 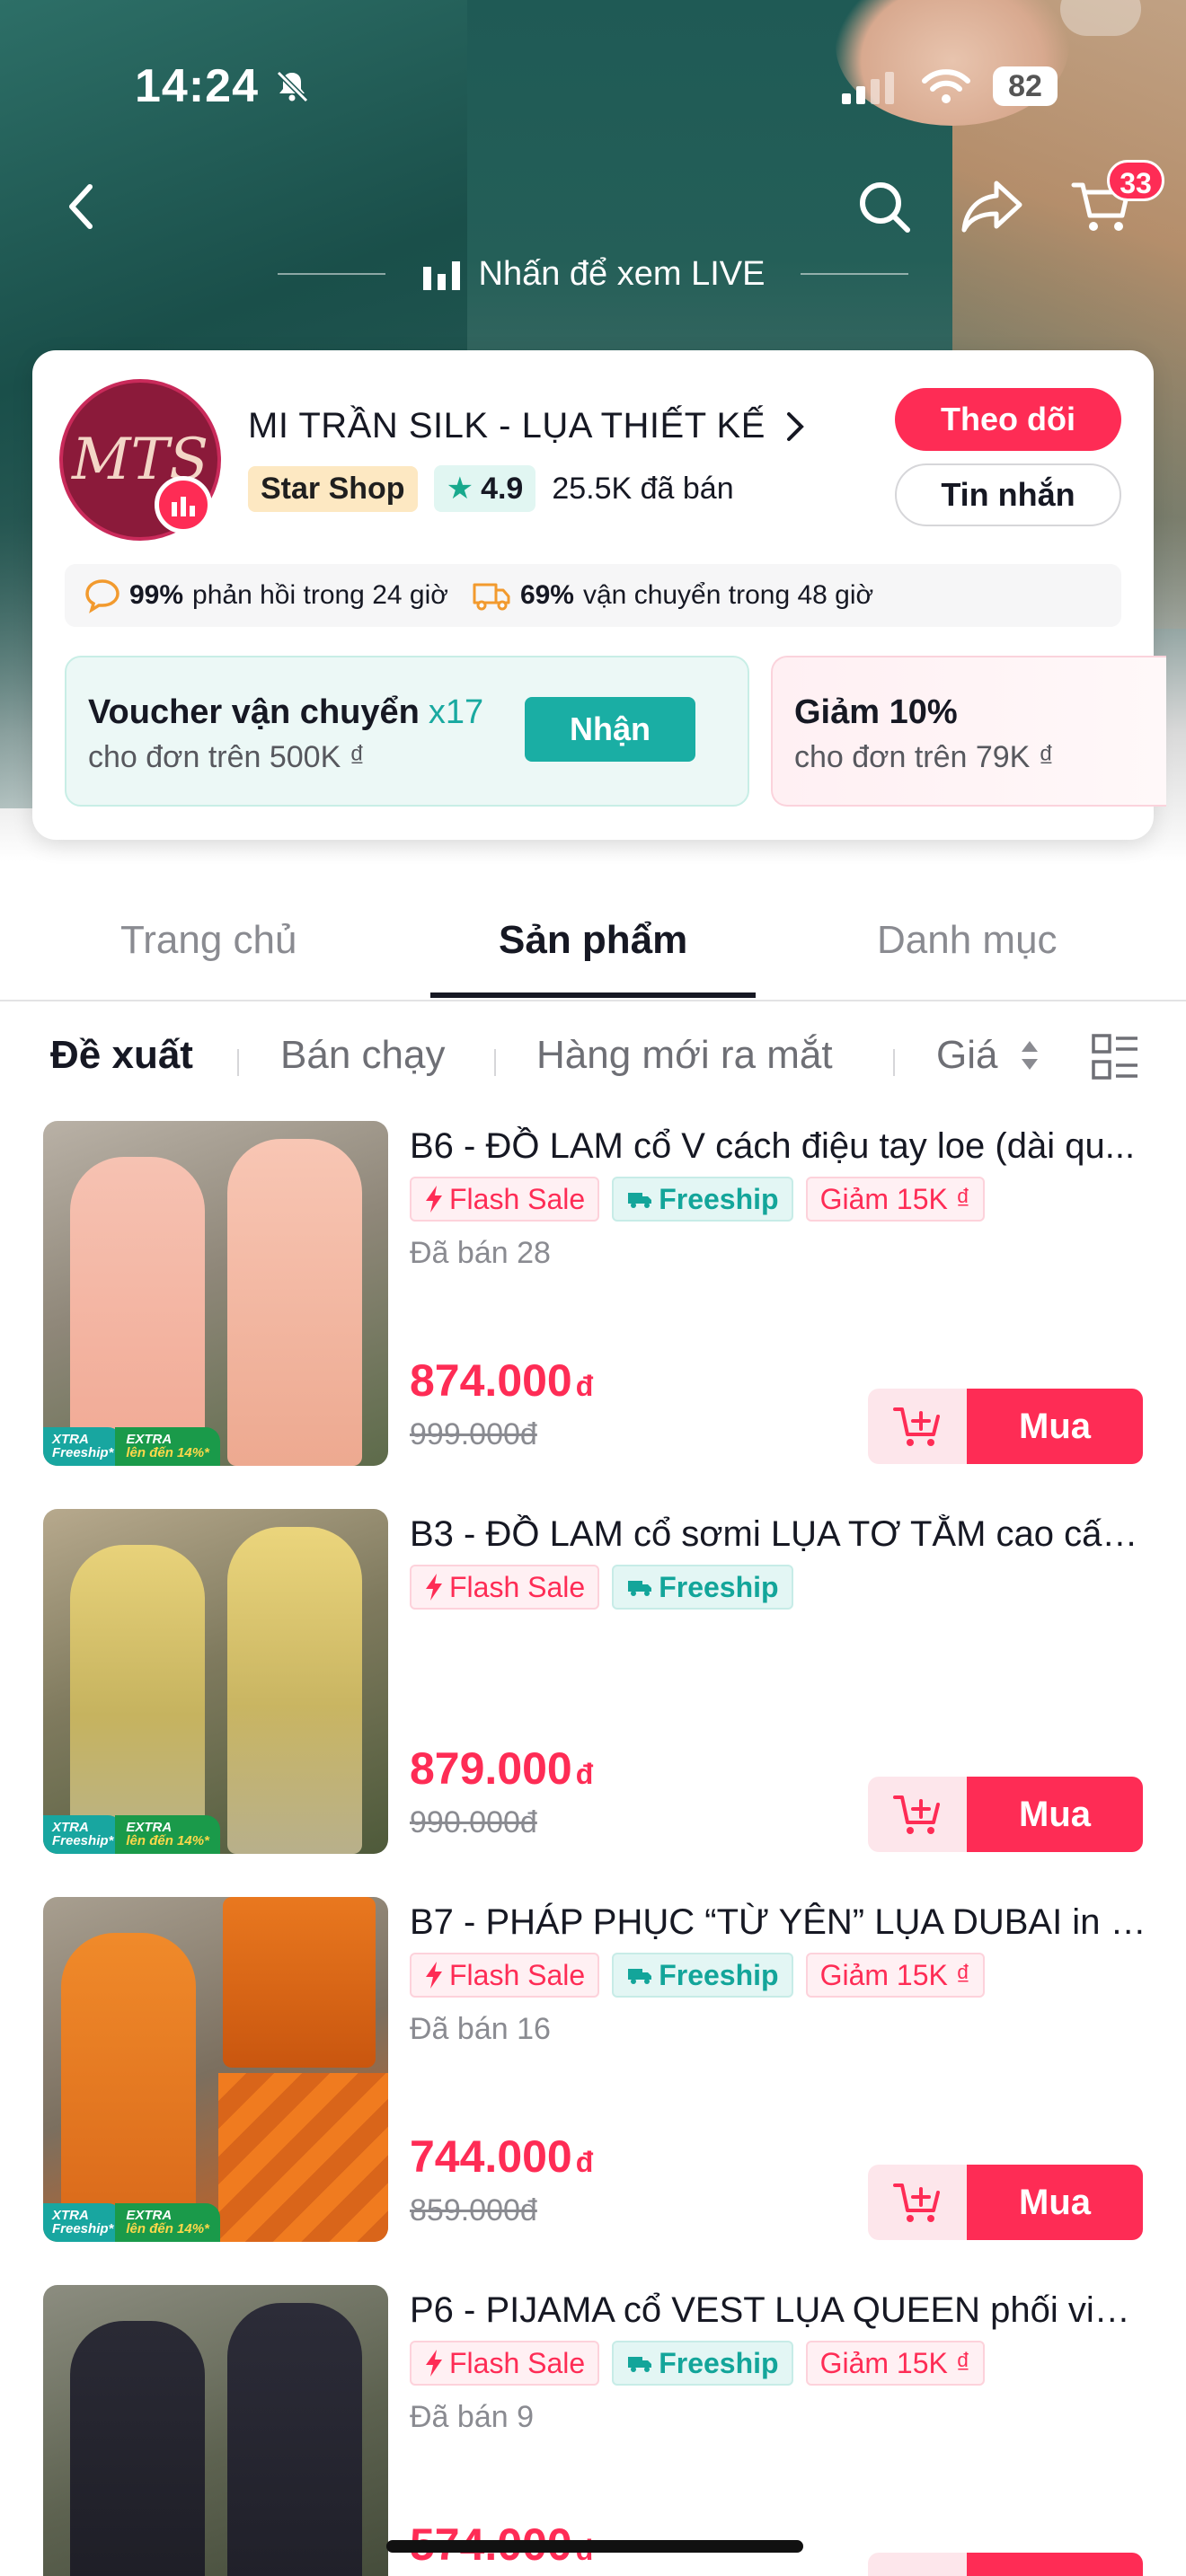 I want to click on product-image, so click(x=215, y=2430).